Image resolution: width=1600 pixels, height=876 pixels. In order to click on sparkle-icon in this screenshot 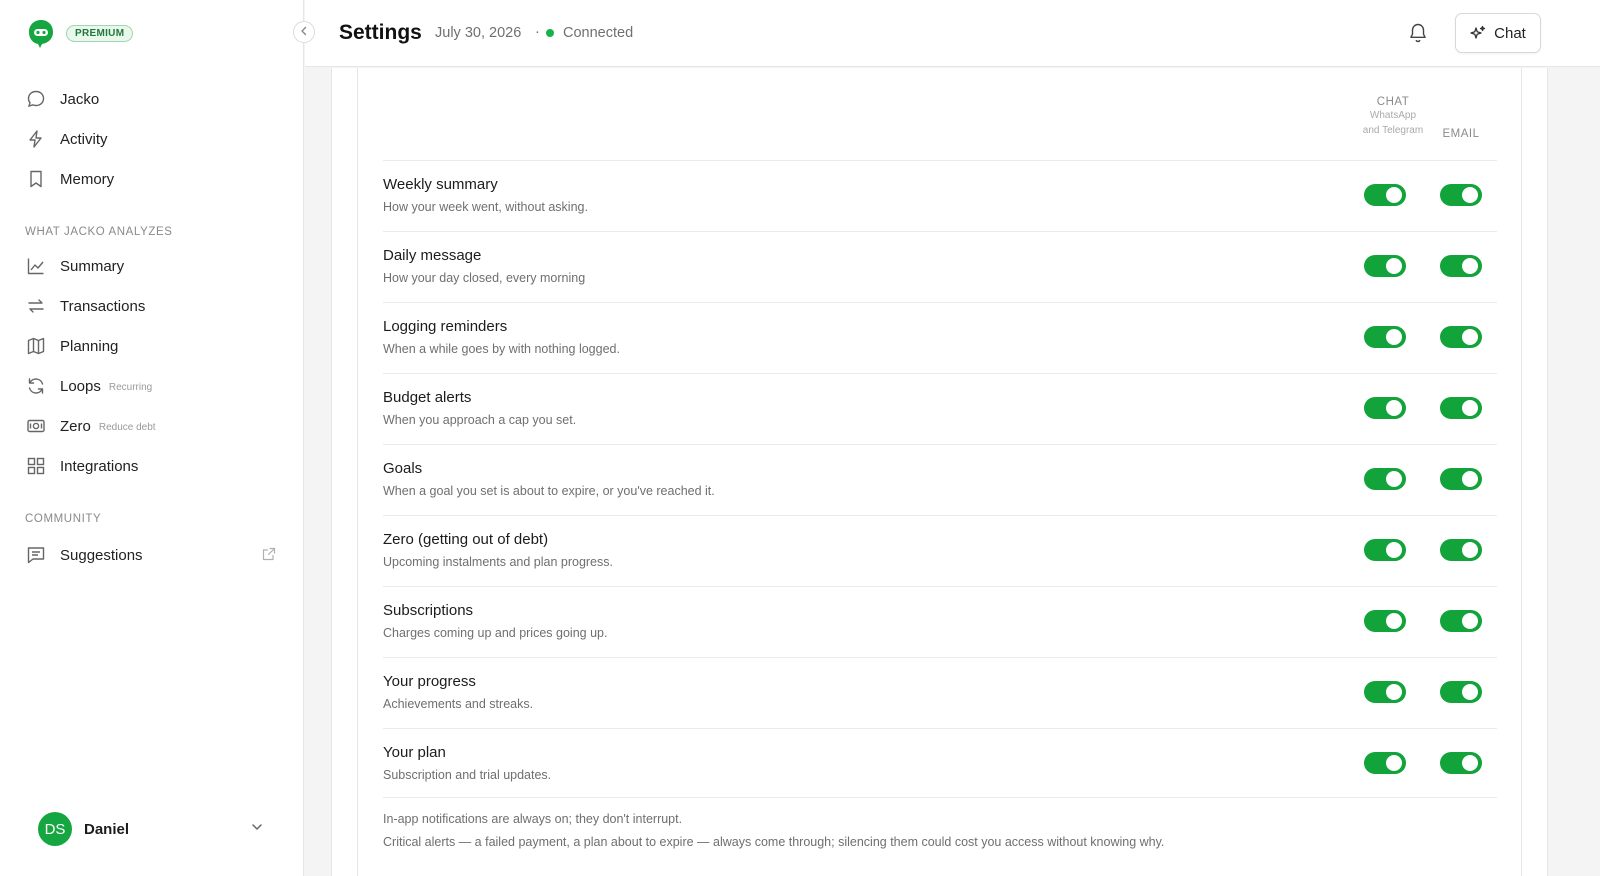, I will do `click(1478, 32)`.